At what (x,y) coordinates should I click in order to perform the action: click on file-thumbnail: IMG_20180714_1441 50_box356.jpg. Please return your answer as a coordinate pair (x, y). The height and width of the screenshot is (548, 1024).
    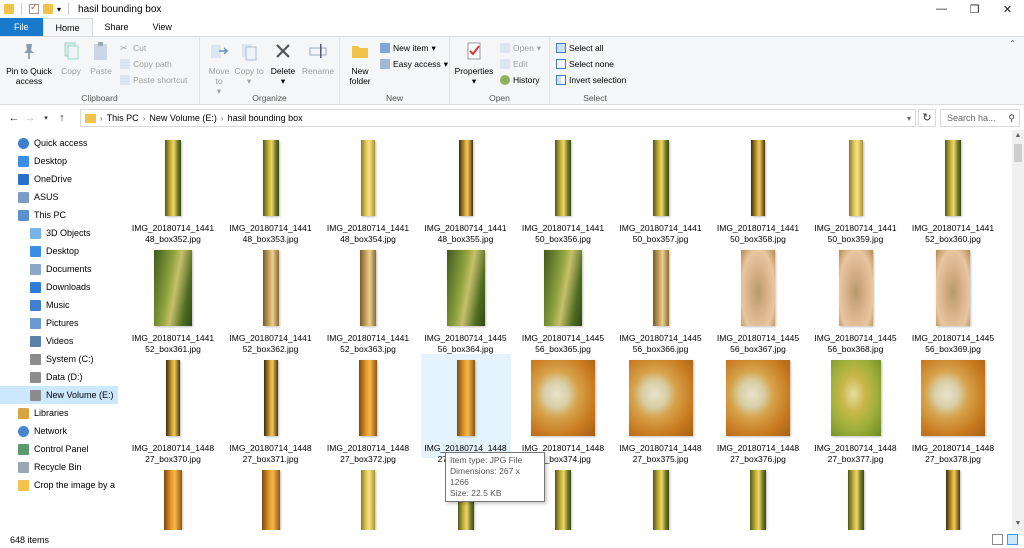
    Looking at the image, I should click on (563, 189).